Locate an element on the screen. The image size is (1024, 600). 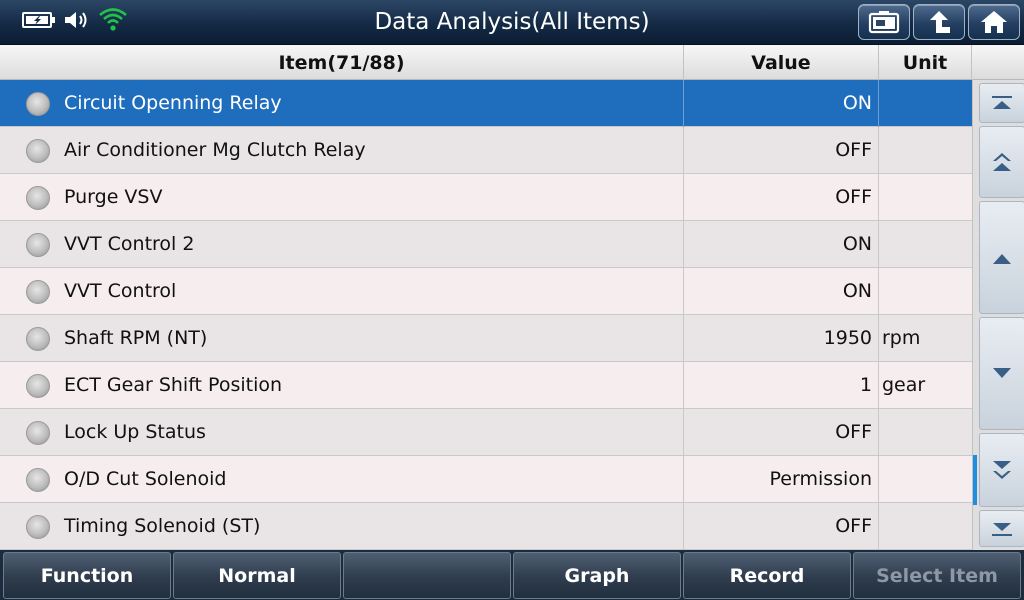
screenshot-button is located at coordinates (884, 22).